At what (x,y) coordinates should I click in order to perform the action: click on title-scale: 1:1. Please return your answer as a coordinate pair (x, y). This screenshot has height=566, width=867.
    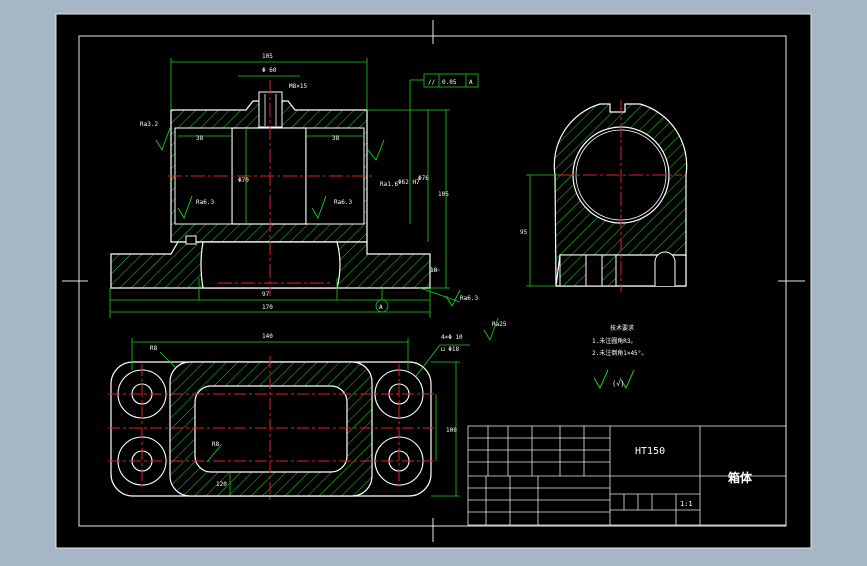
    Looking at the image, I should click on (686, 504).